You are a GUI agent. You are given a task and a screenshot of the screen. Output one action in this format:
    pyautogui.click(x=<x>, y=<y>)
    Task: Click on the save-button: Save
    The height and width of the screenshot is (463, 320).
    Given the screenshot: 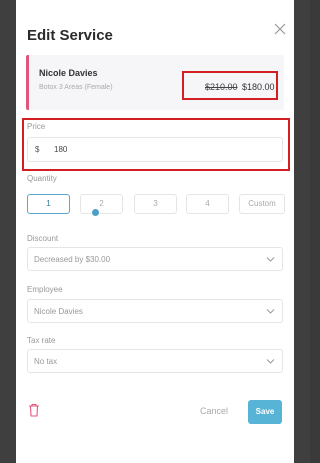 What is the action you would take?
    pyautogui.click(x=265, y=412)
    